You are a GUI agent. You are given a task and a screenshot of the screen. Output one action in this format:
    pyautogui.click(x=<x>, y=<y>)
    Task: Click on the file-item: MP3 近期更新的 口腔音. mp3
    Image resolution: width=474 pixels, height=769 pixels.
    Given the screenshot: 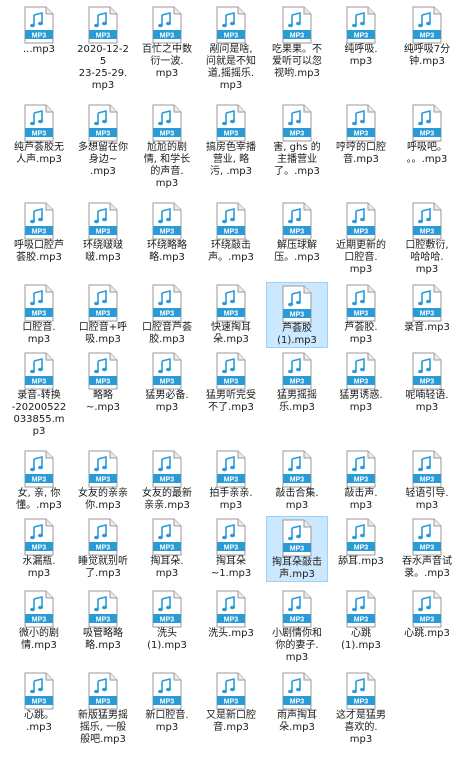 What is the action you would take?
    pyautogui.click(x=361, y=238)
    